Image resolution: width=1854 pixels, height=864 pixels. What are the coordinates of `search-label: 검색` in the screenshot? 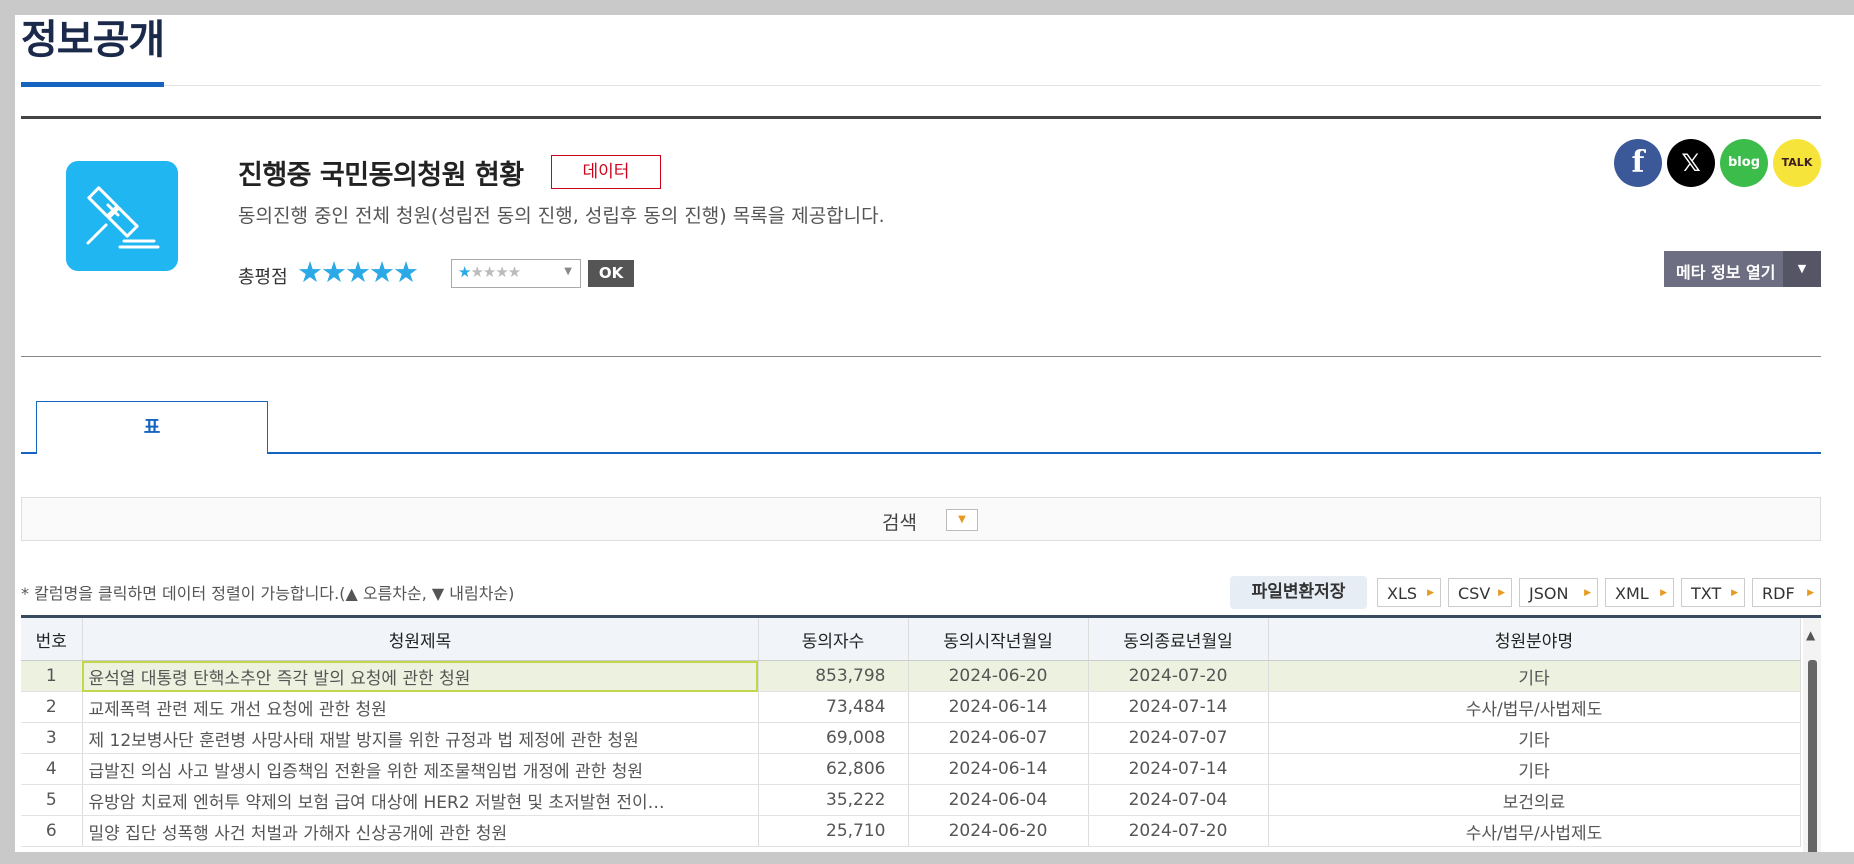 It's located at (899, 523).